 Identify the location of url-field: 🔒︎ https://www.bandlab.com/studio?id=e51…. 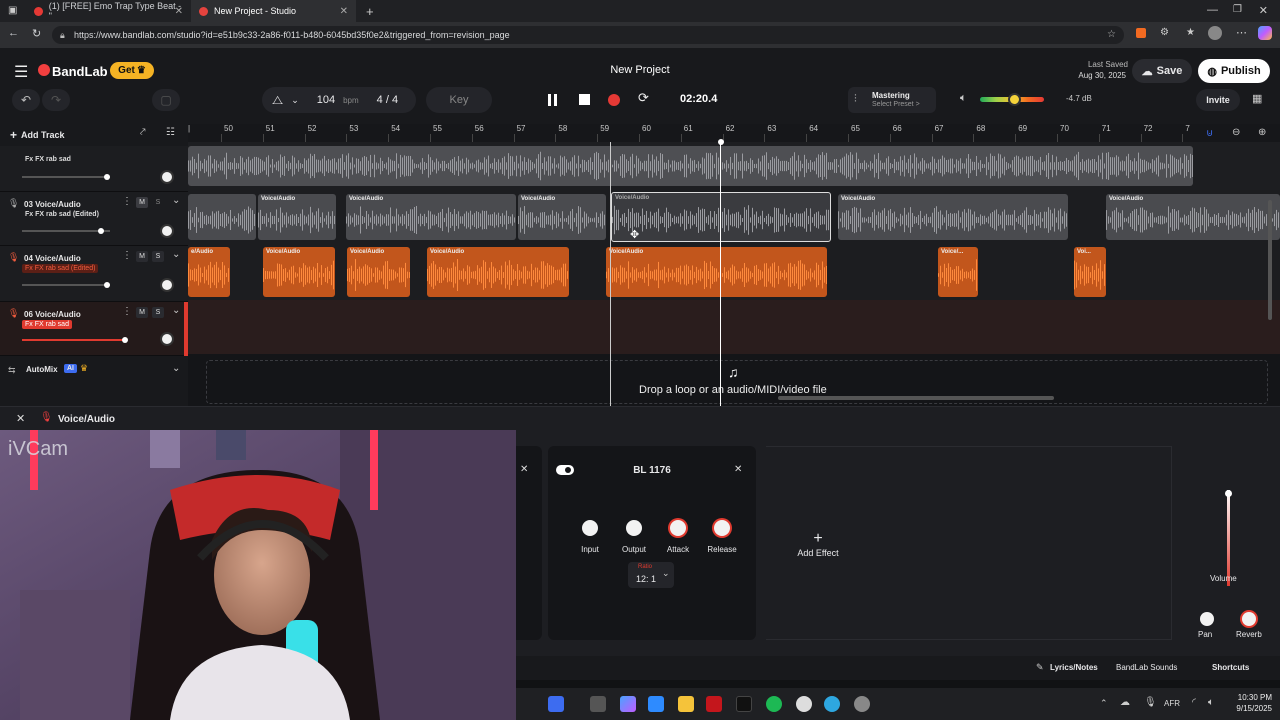
(588, 35).